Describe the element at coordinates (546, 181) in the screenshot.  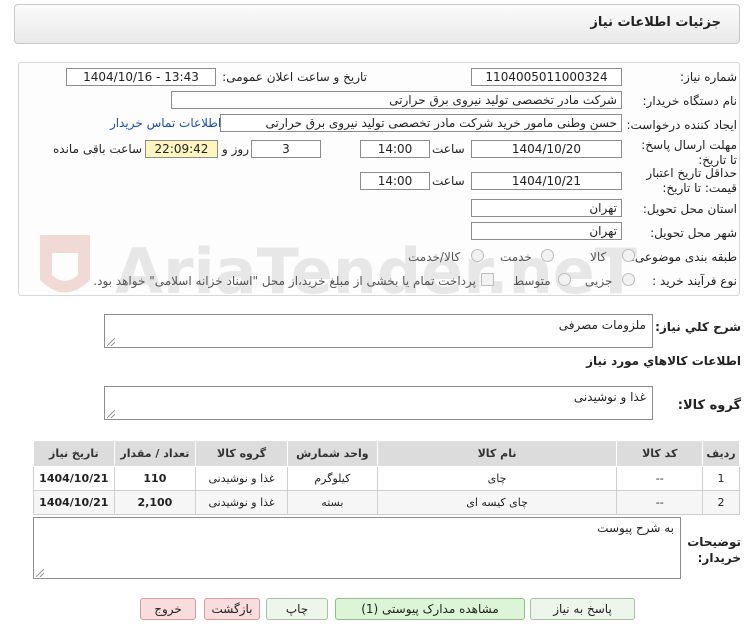
I see `price-validity-date-field: 1404/10/21` at that location.